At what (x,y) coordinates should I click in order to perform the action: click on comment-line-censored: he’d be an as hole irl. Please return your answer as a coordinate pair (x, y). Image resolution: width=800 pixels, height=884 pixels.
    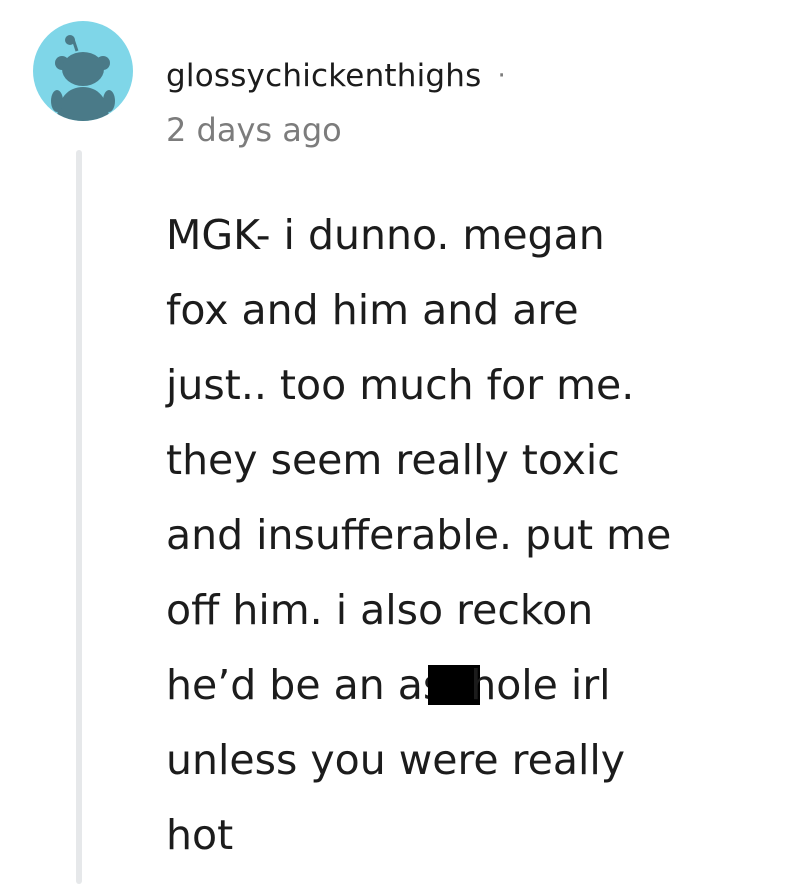
    Looking at the image, I should click on (476, 685).